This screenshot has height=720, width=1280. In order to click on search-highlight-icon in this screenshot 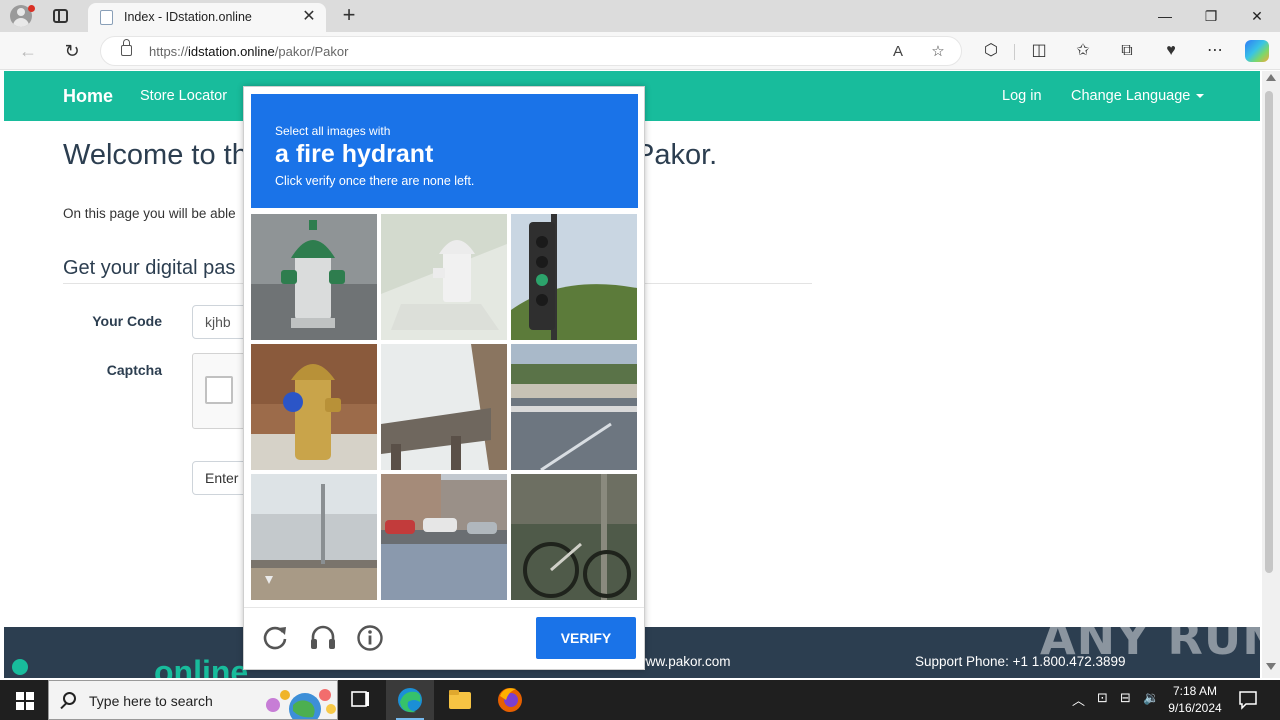, I will do `click(301, 704)`.